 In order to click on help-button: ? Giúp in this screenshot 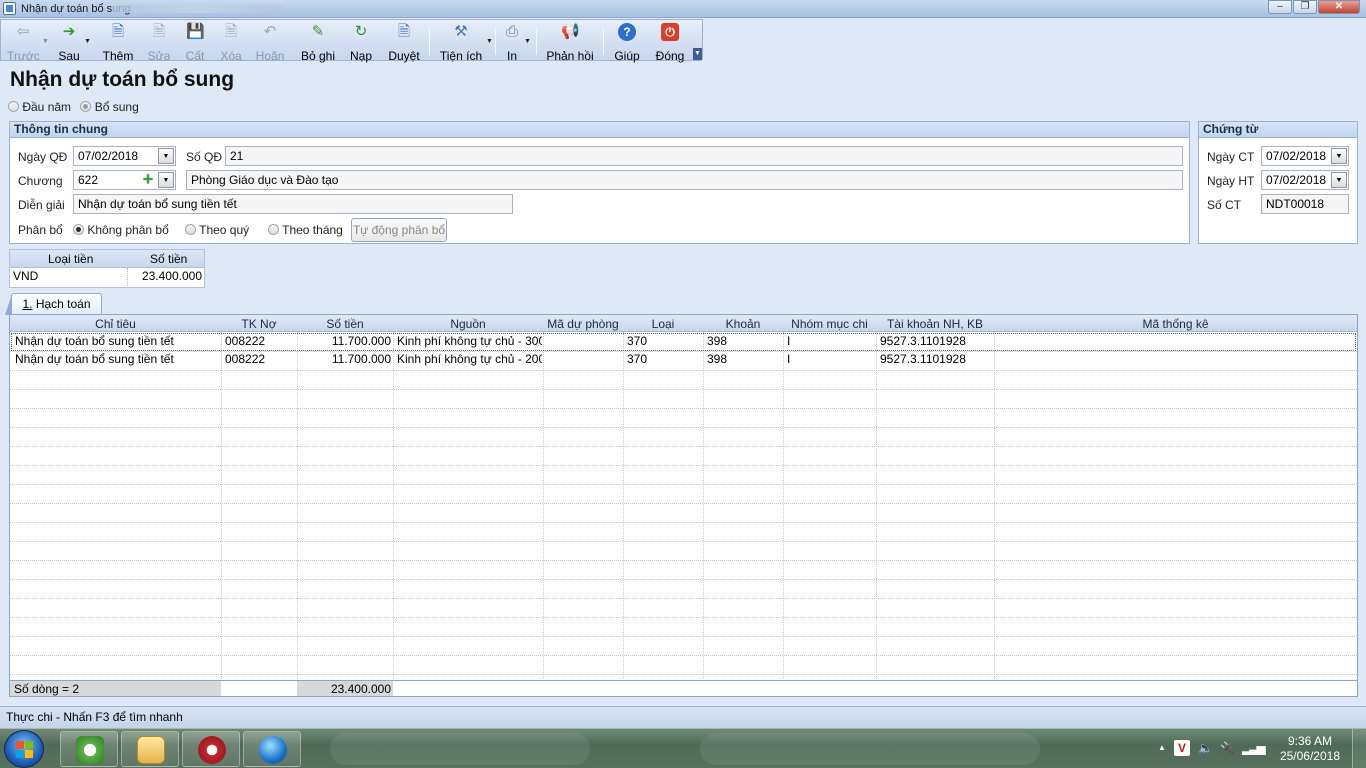, I will do `click(627, 43)`.